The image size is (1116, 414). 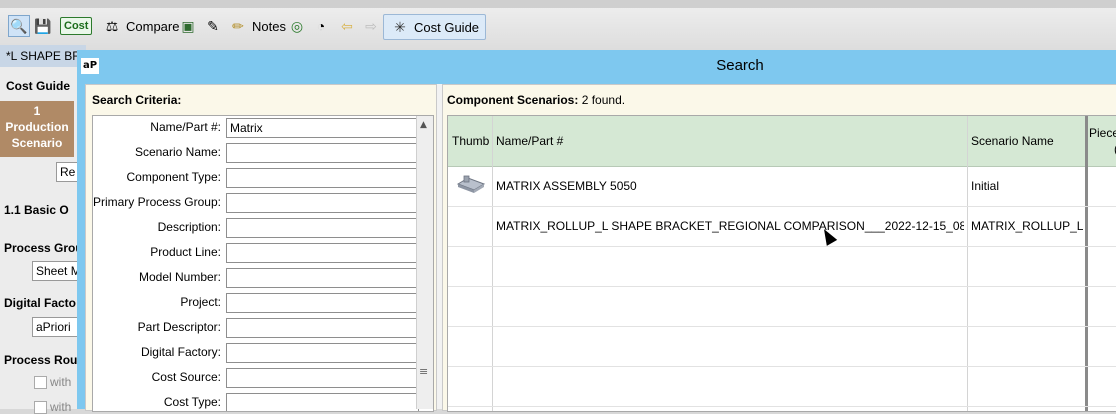 I want to click on toolbar-top-strip, so click(x=558, y=4).